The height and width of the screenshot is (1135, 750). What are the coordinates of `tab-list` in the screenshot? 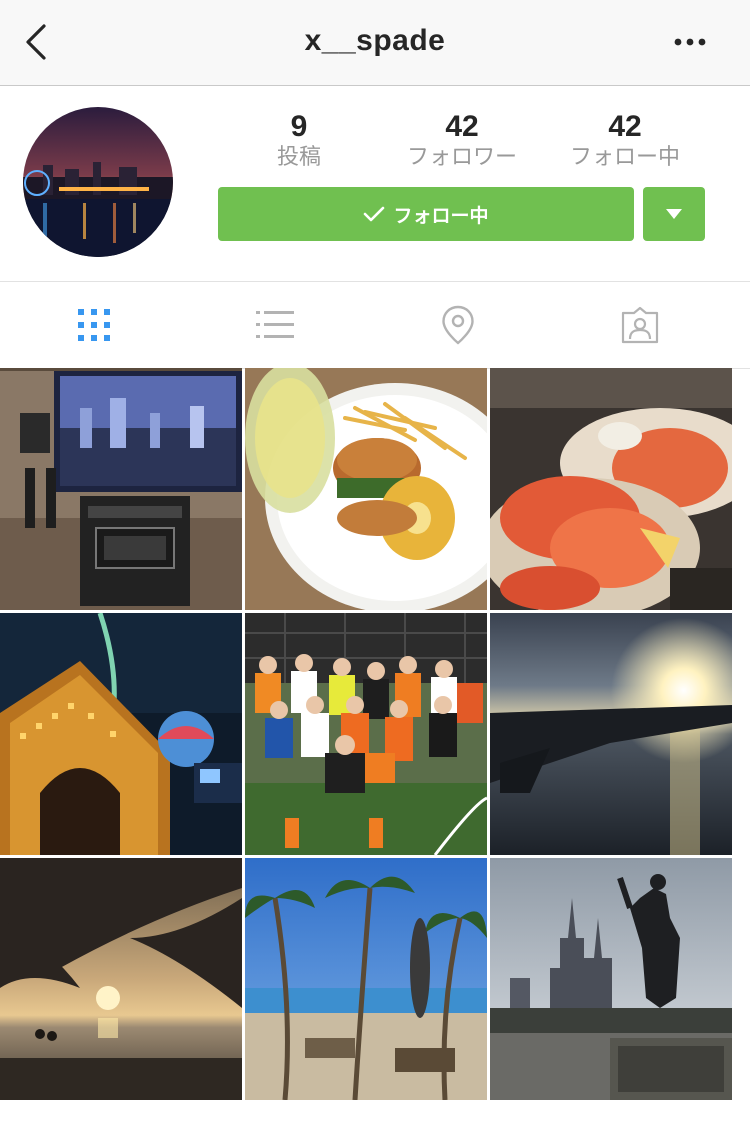 It's located at (274, 325).